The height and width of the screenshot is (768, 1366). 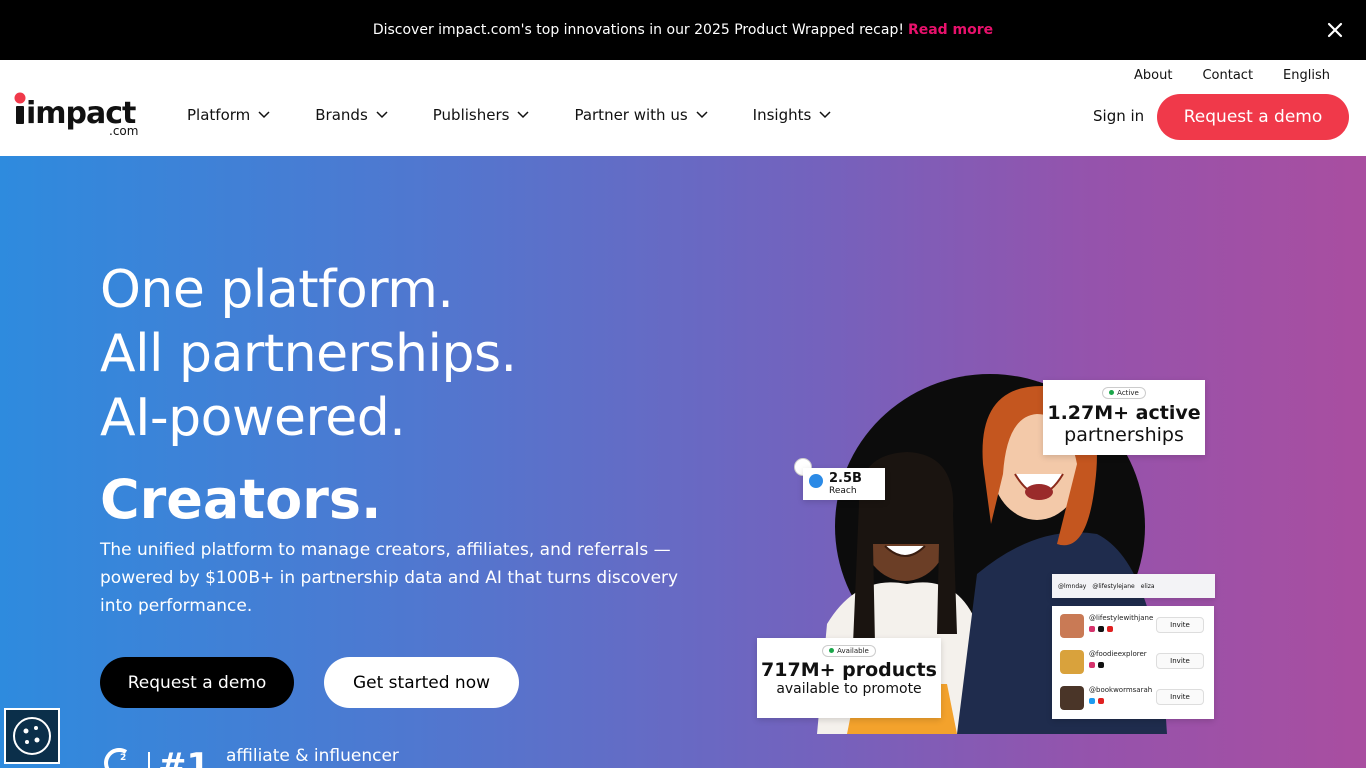 I want to click on g2-award-badge: 2 #1 affiliate & influencer, so click(x=260, y=757).